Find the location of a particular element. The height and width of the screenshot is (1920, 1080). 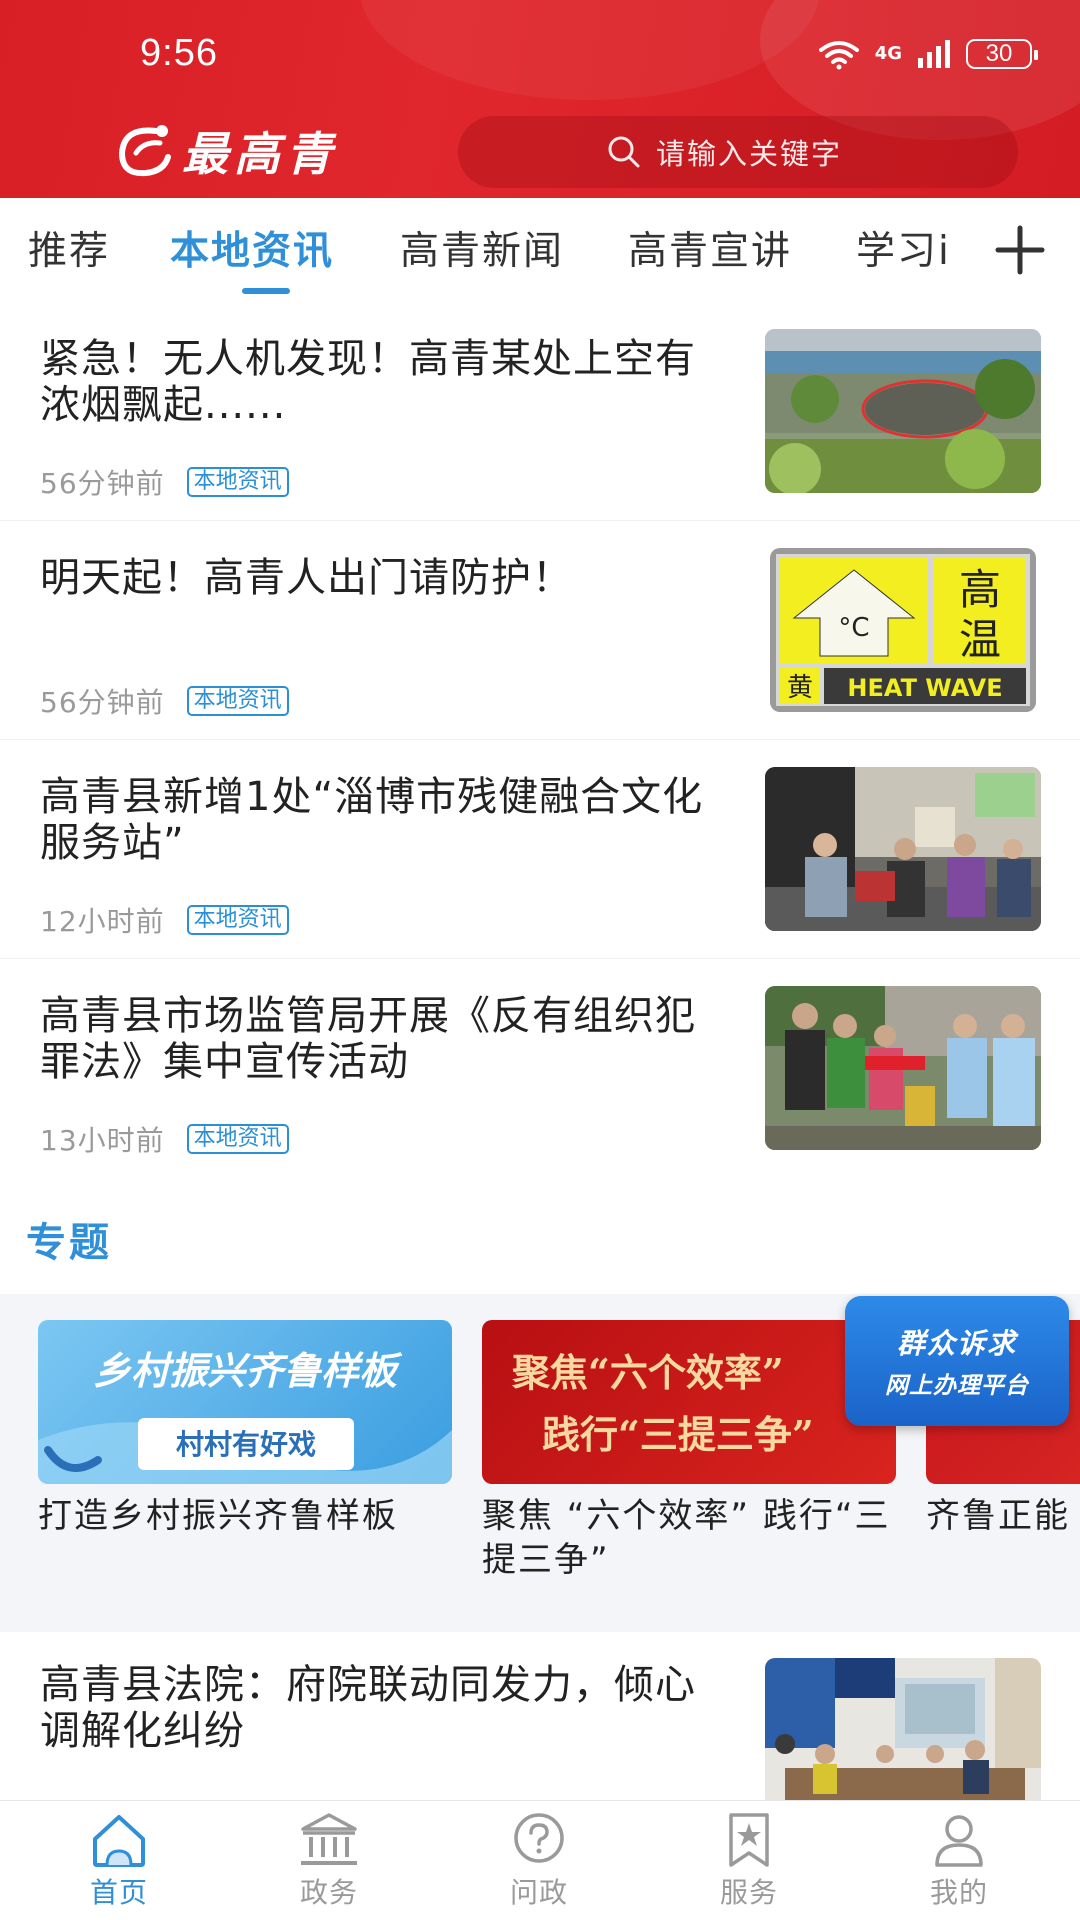

status-icons: 4G 30 is located at coordinates (927, 54).